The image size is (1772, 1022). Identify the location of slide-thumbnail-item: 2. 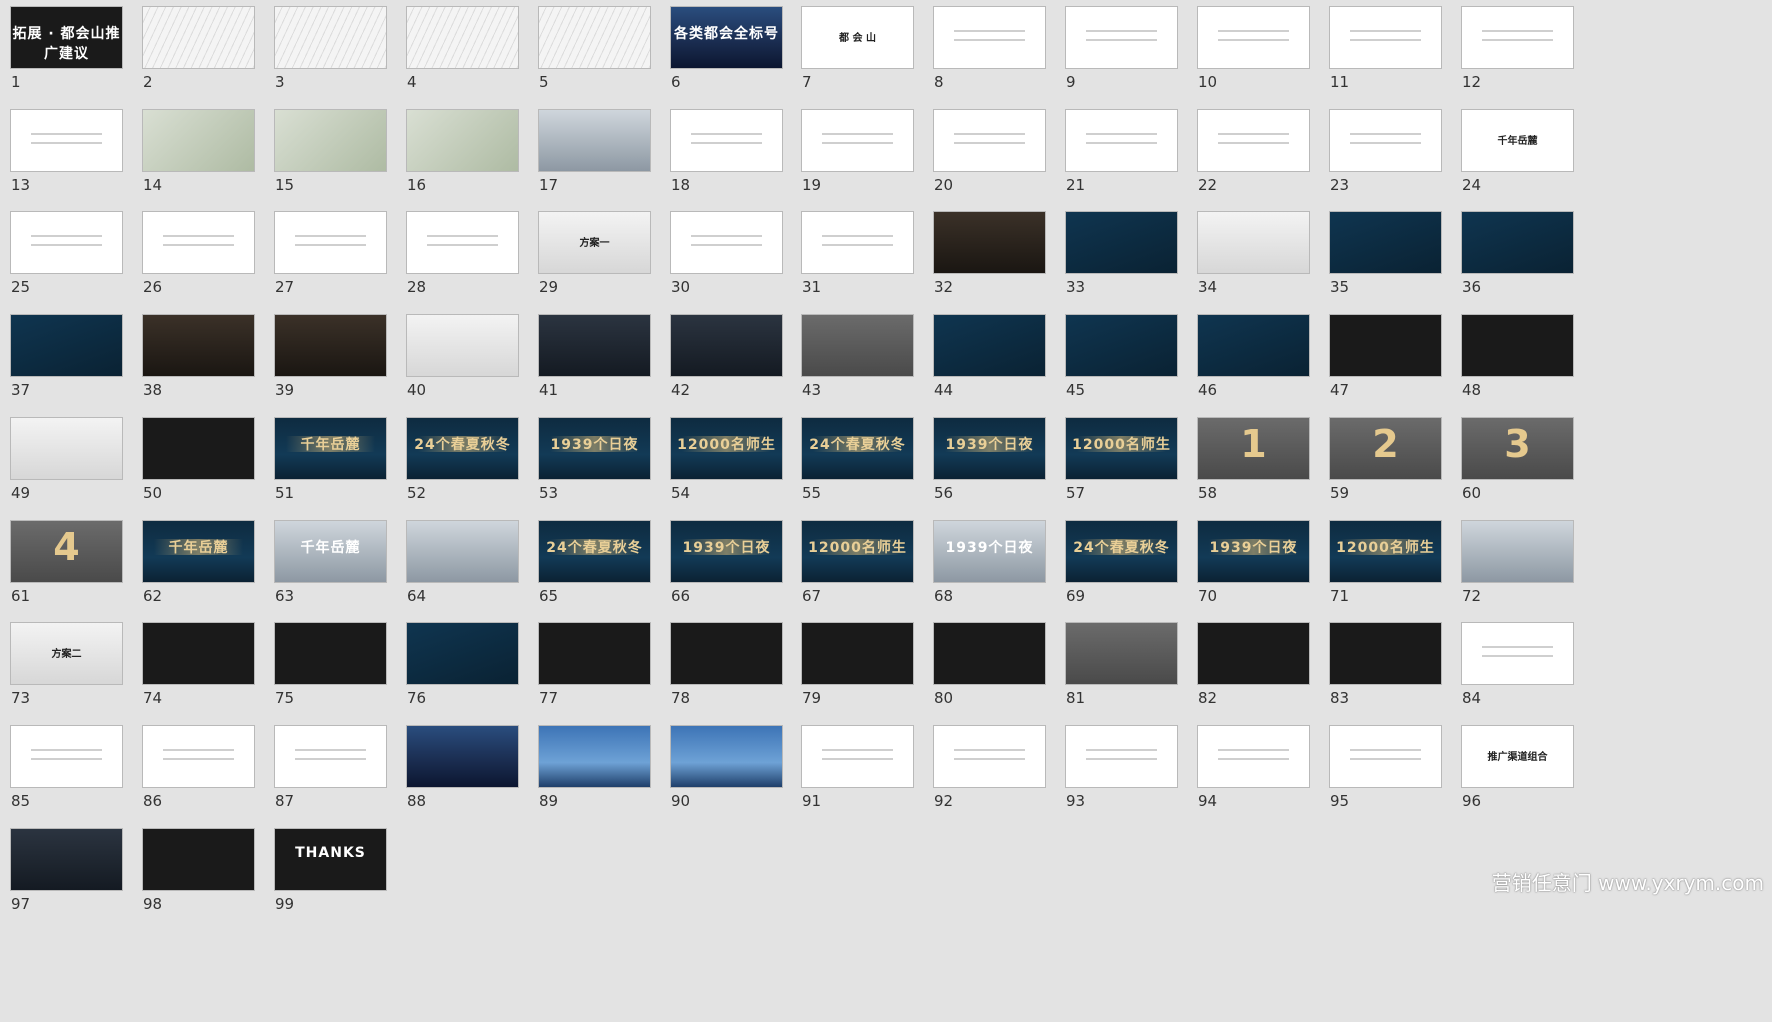
(198, 48).